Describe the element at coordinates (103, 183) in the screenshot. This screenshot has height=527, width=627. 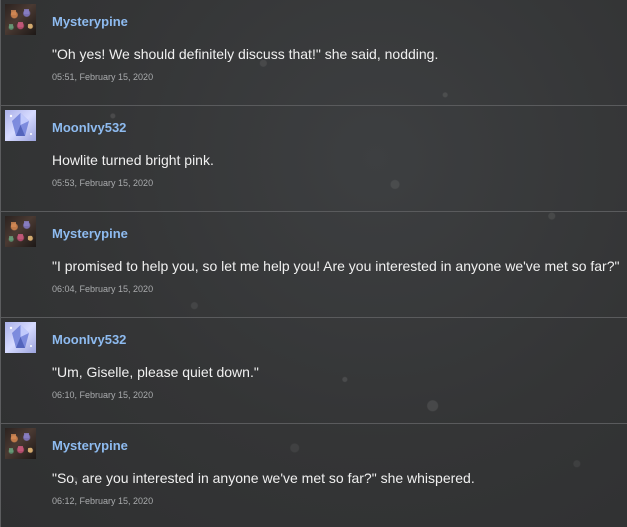
I see `message-timestamp: 05:53, February 15, 2020` at that location.